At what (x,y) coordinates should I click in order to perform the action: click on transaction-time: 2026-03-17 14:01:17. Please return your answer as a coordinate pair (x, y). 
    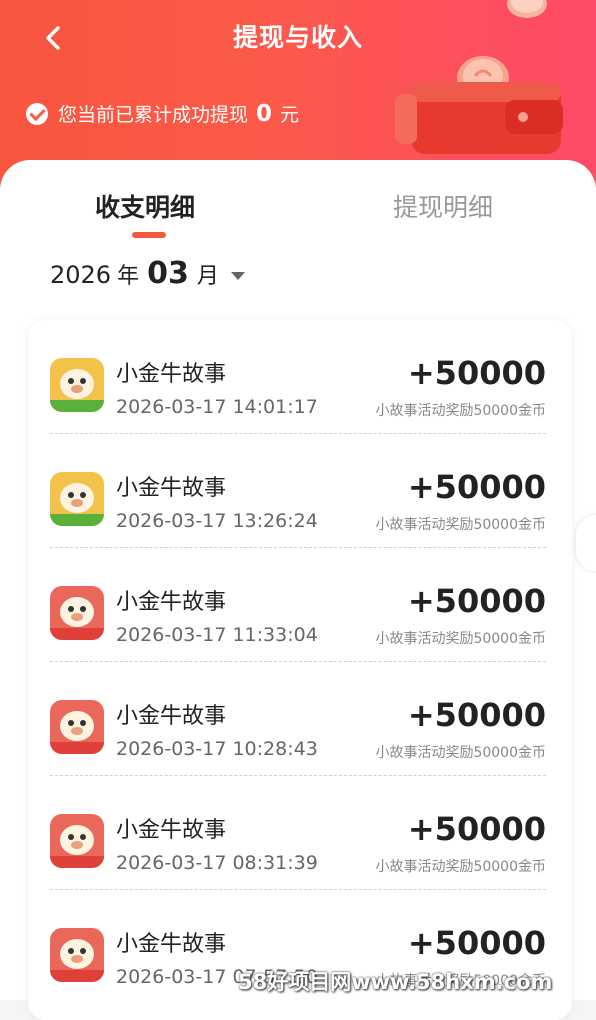
    Looking at the image, I should click on (217, 407).